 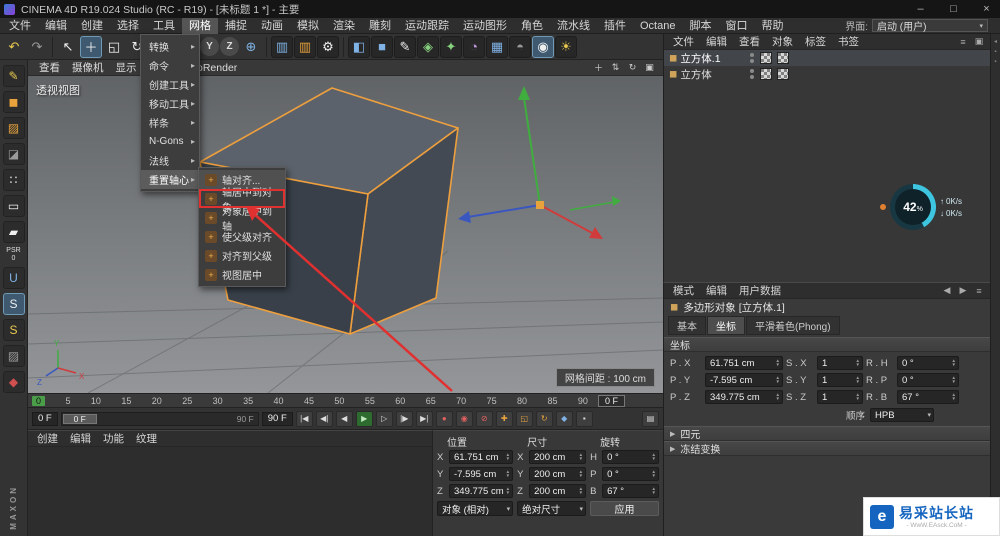 I want to click on coordinate-mode-select: 对象 (相对) ▾, so click(x=475, y=508).